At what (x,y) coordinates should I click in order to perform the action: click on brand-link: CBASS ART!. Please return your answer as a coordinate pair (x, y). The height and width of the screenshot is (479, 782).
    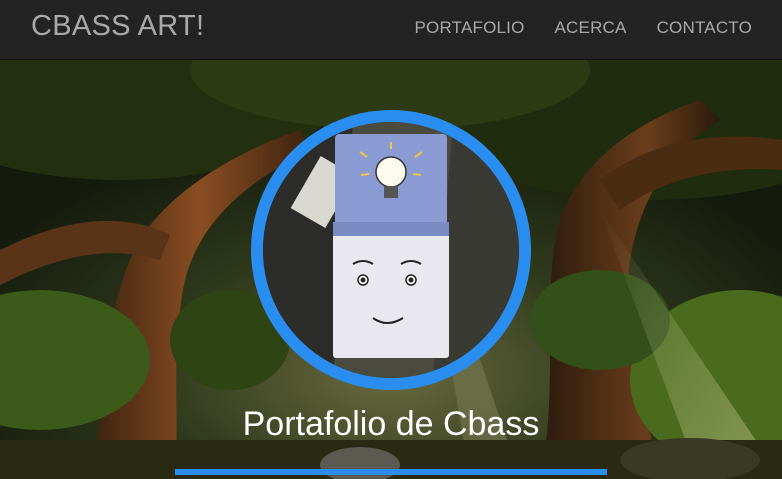
    Looking at the image, I should click on (117, 26).